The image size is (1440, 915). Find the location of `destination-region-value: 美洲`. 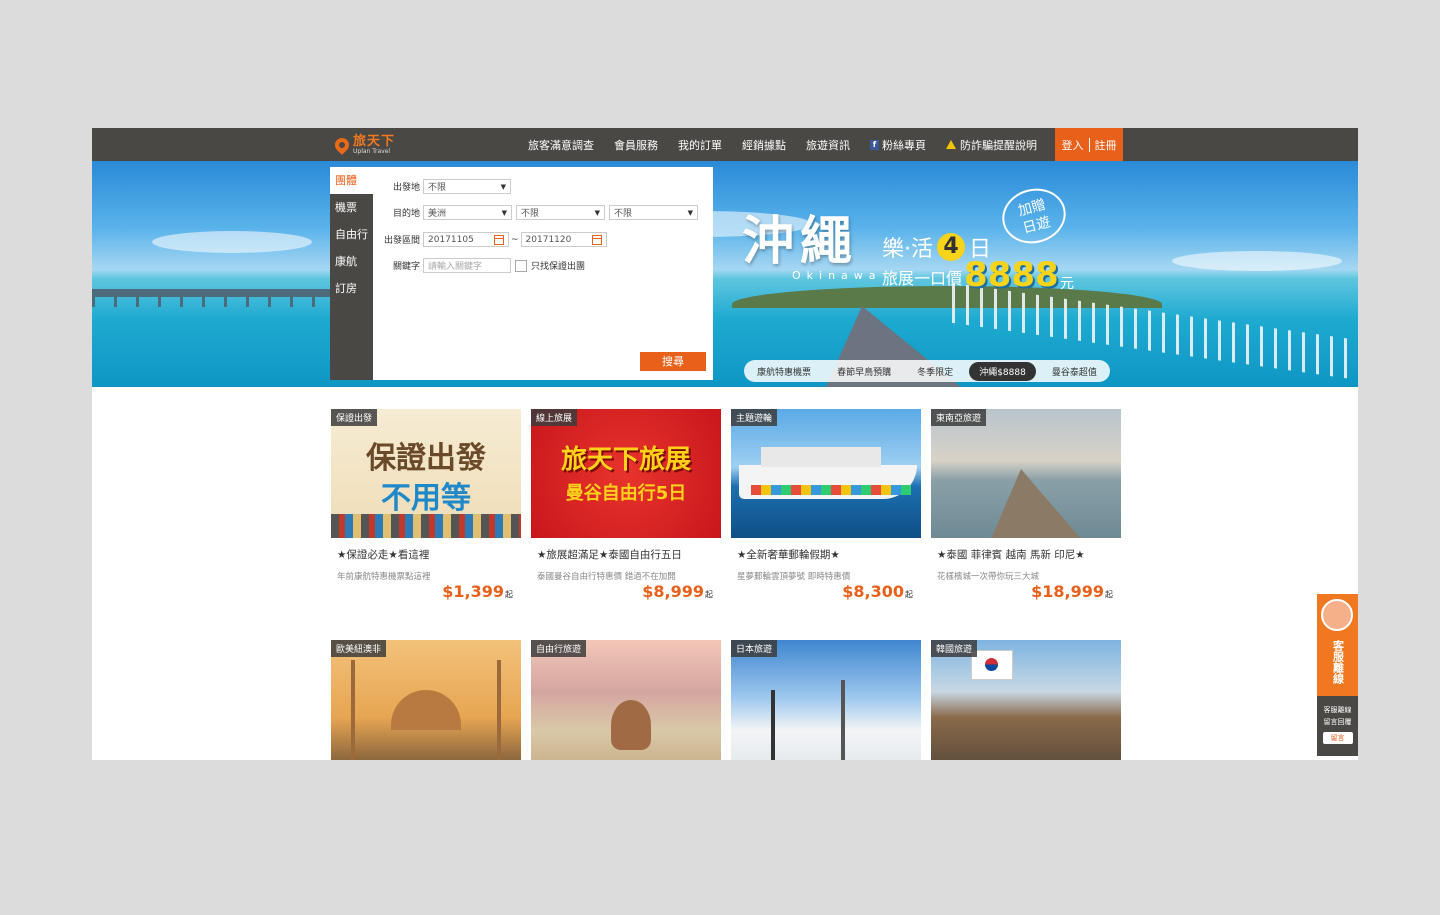

destination-region-value: 美洲 is located at coordinates (437, 214).